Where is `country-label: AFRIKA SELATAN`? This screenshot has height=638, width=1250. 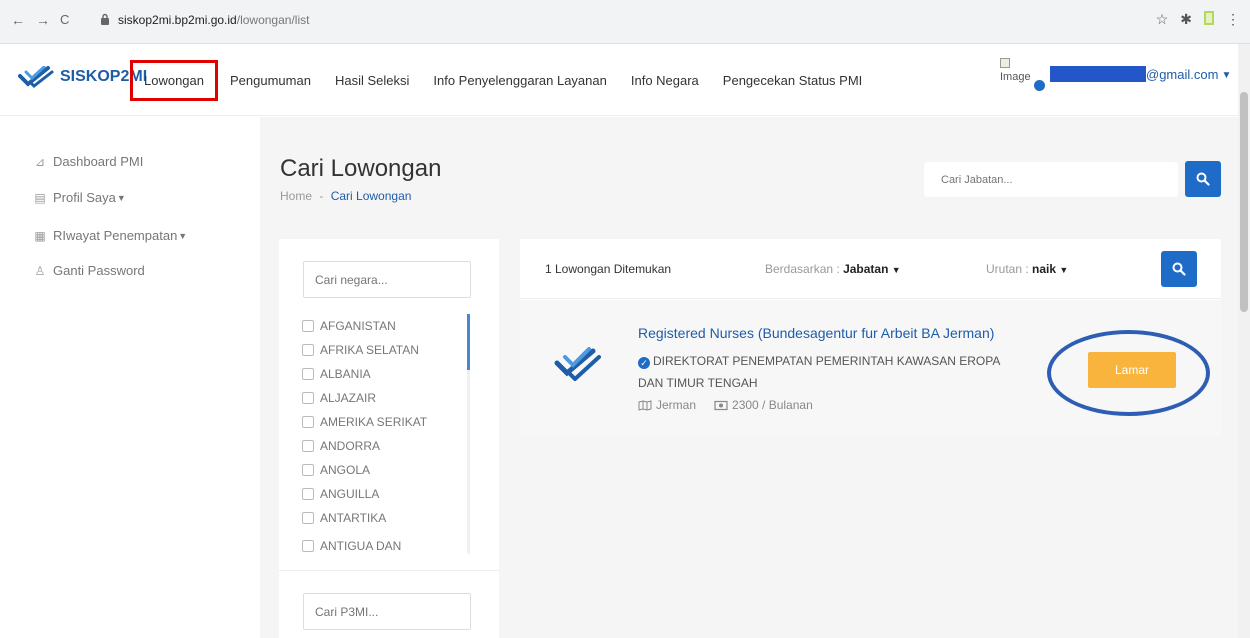 country-label: AFRIKA SELATAN is located at coordinates (369, 350).